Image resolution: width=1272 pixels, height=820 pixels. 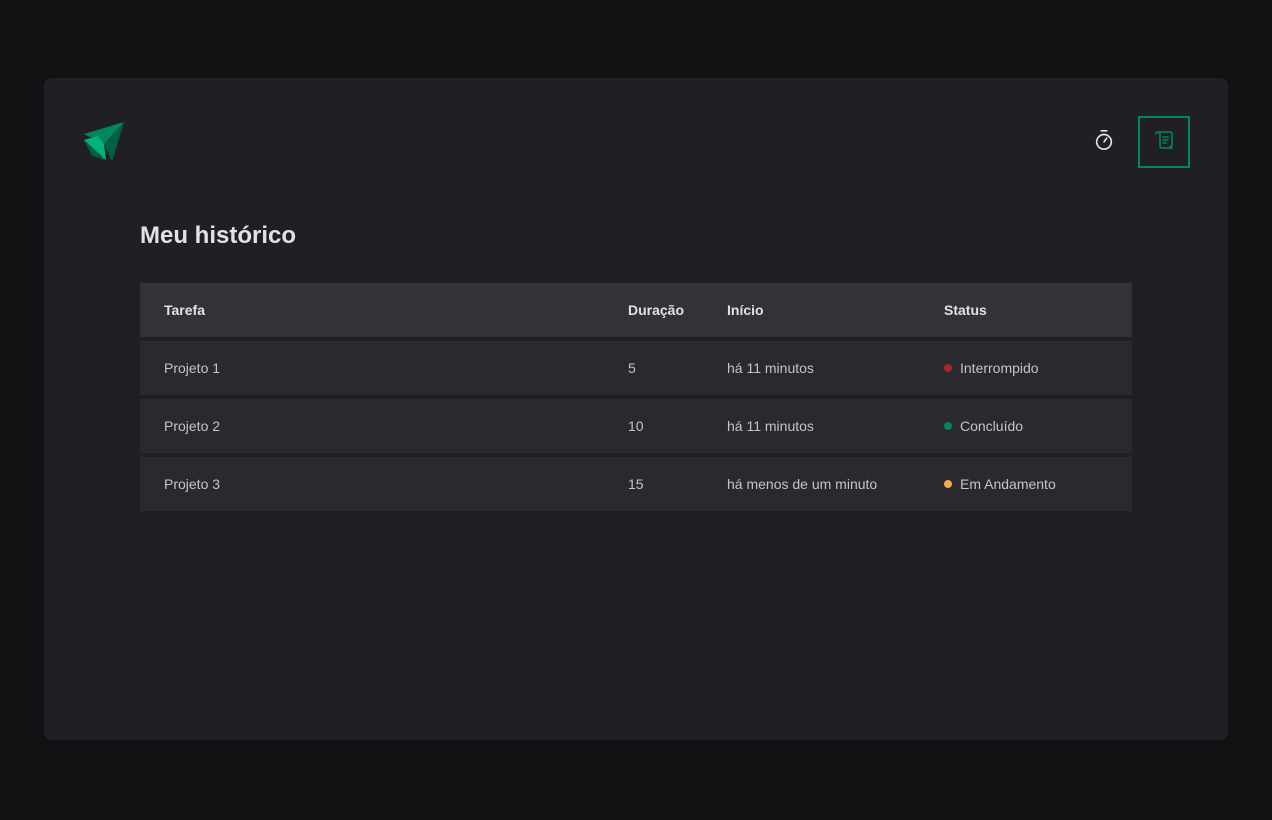 What do you see at coordinates (192, 484) in the screenshot?
I see `cell-task: Projeto 3` at bounding box center [192, 484].